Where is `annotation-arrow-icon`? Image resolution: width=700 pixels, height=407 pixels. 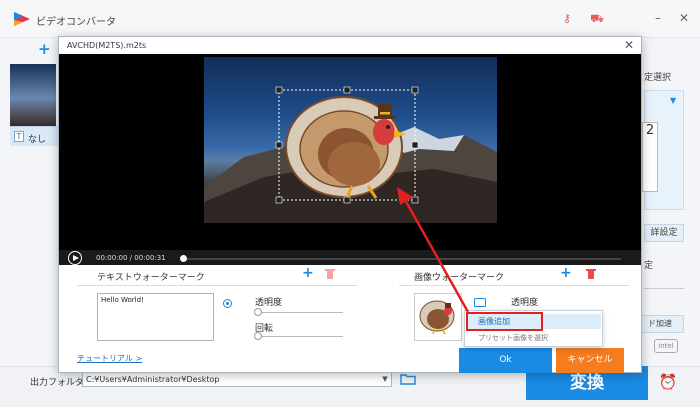
annotation-arrow-icon is located at coordinates (433, 250).